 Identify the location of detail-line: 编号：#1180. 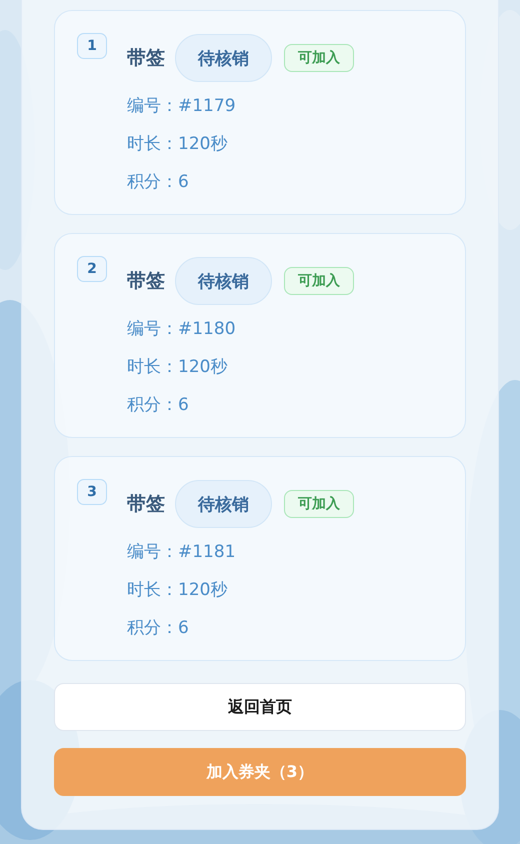
(182, 329).